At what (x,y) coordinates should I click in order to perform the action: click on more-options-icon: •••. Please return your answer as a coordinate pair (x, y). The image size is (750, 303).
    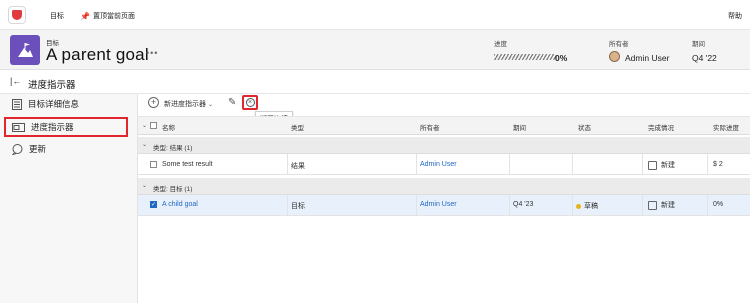
    Looking at the image, I should click on (152, 53).